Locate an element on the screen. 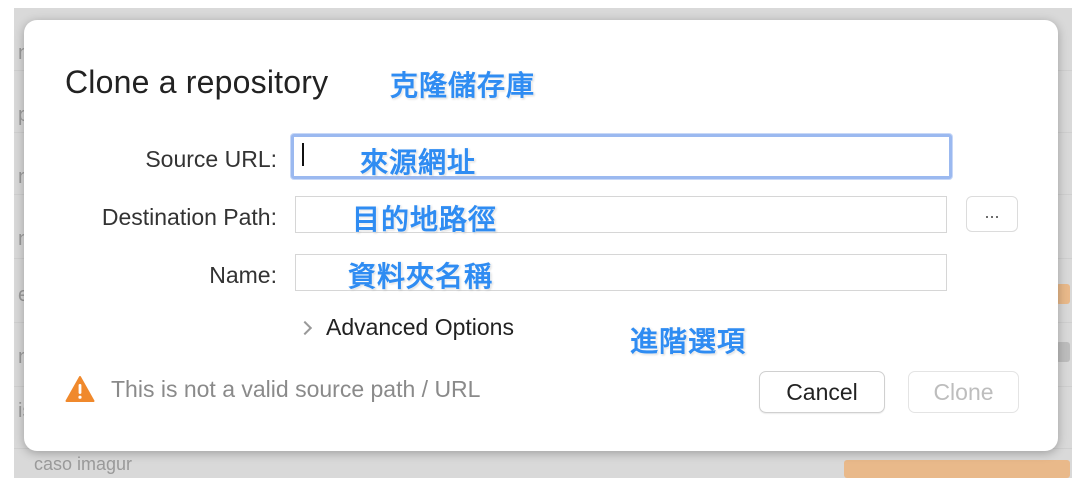  name-label: Name: is located at coordinates (243, 275).